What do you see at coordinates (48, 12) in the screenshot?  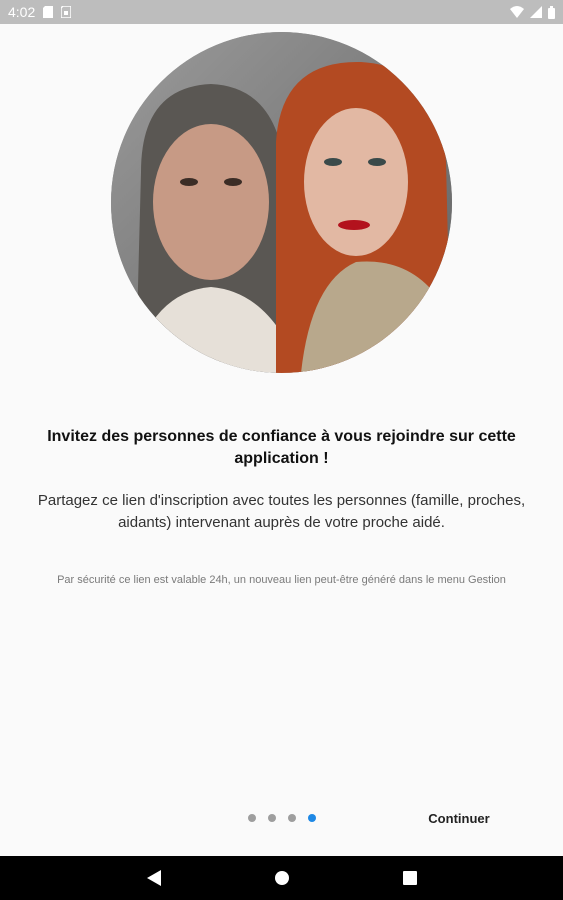 I see `sd-card-icon` at bounding box center [48, 12].